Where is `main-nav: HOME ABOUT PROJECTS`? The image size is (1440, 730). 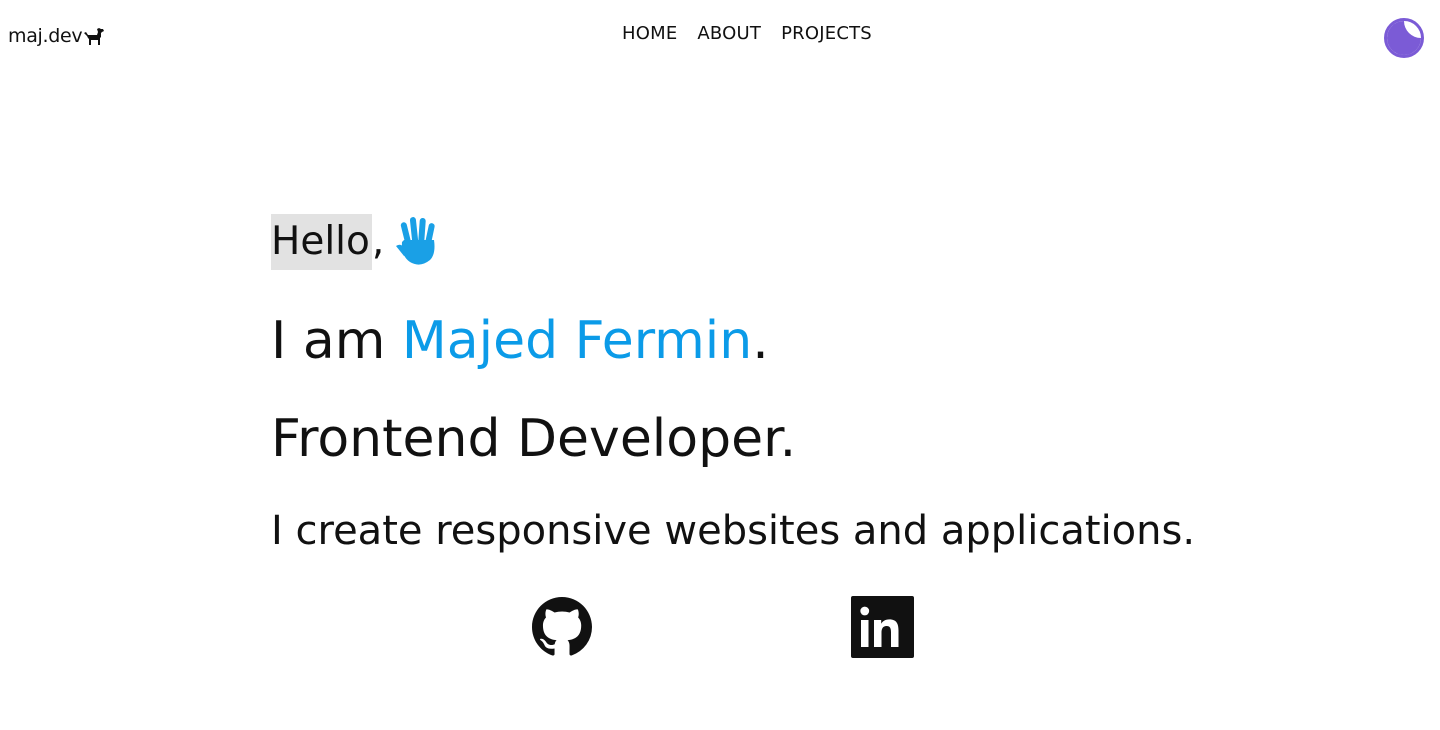 main-nav: HOME ABOUT PROJECTS is located at coordinates (747, 33).